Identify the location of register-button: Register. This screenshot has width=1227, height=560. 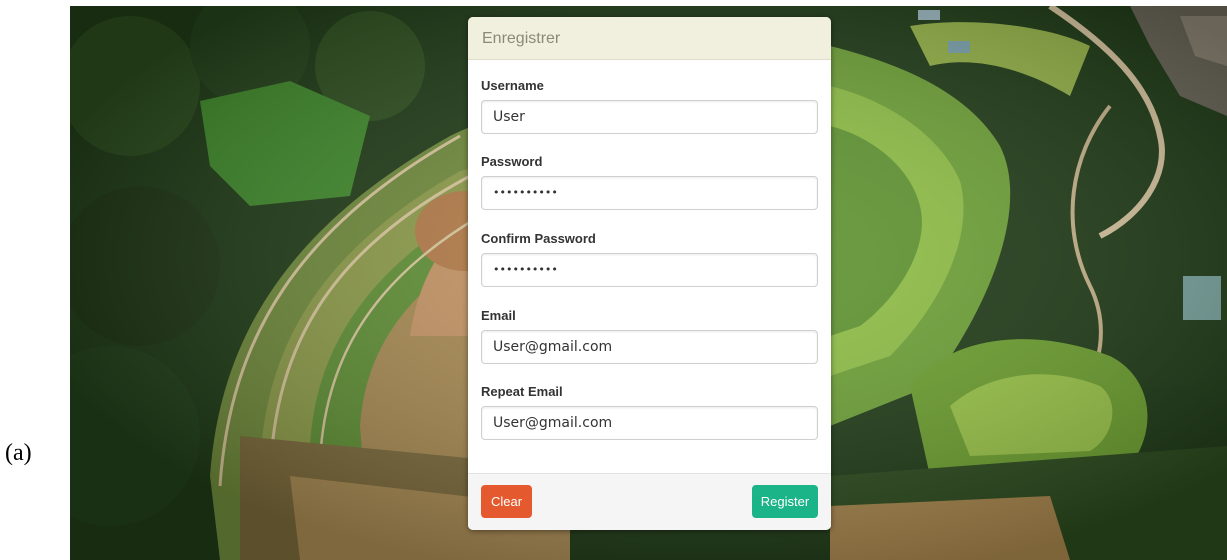
(785, 501).